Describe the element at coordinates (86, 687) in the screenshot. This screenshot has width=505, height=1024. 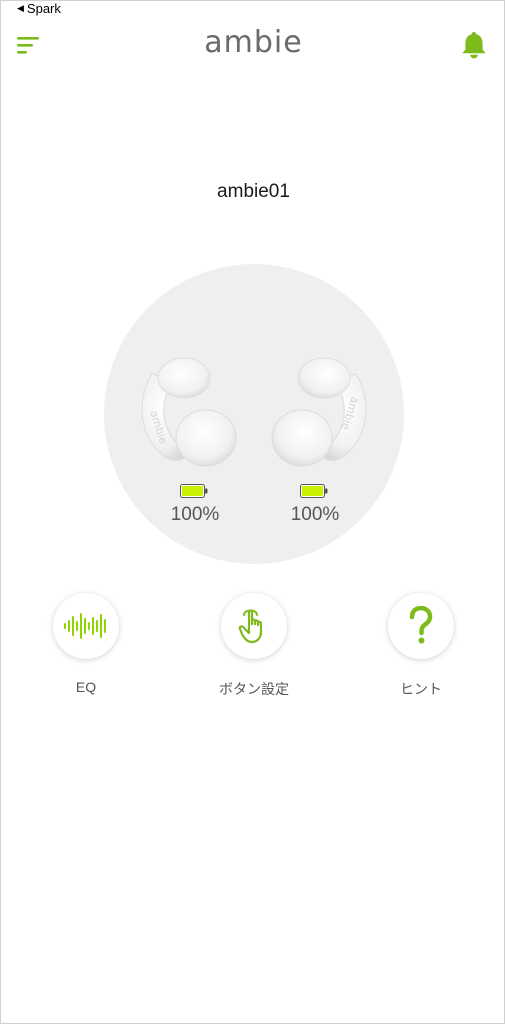
I see `eq-label: EQ` at that location.